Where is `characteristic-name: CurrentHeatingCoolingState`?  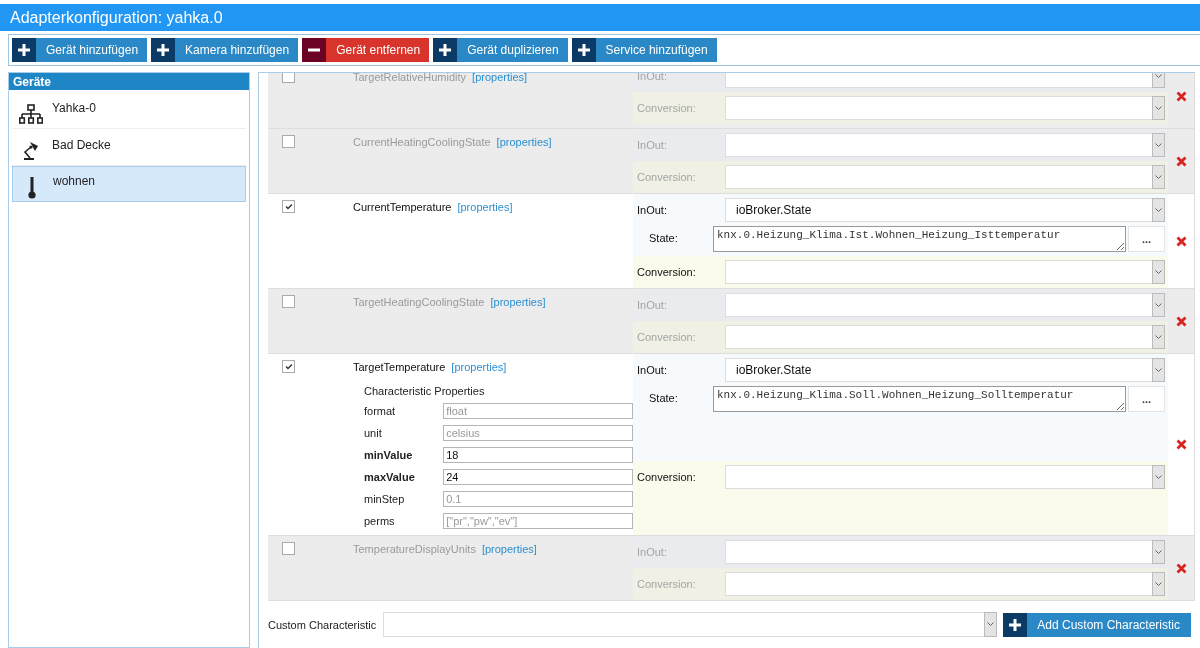
characteristic-name: CurrentHeatingCoolingState is located at coordinates (422, 141).